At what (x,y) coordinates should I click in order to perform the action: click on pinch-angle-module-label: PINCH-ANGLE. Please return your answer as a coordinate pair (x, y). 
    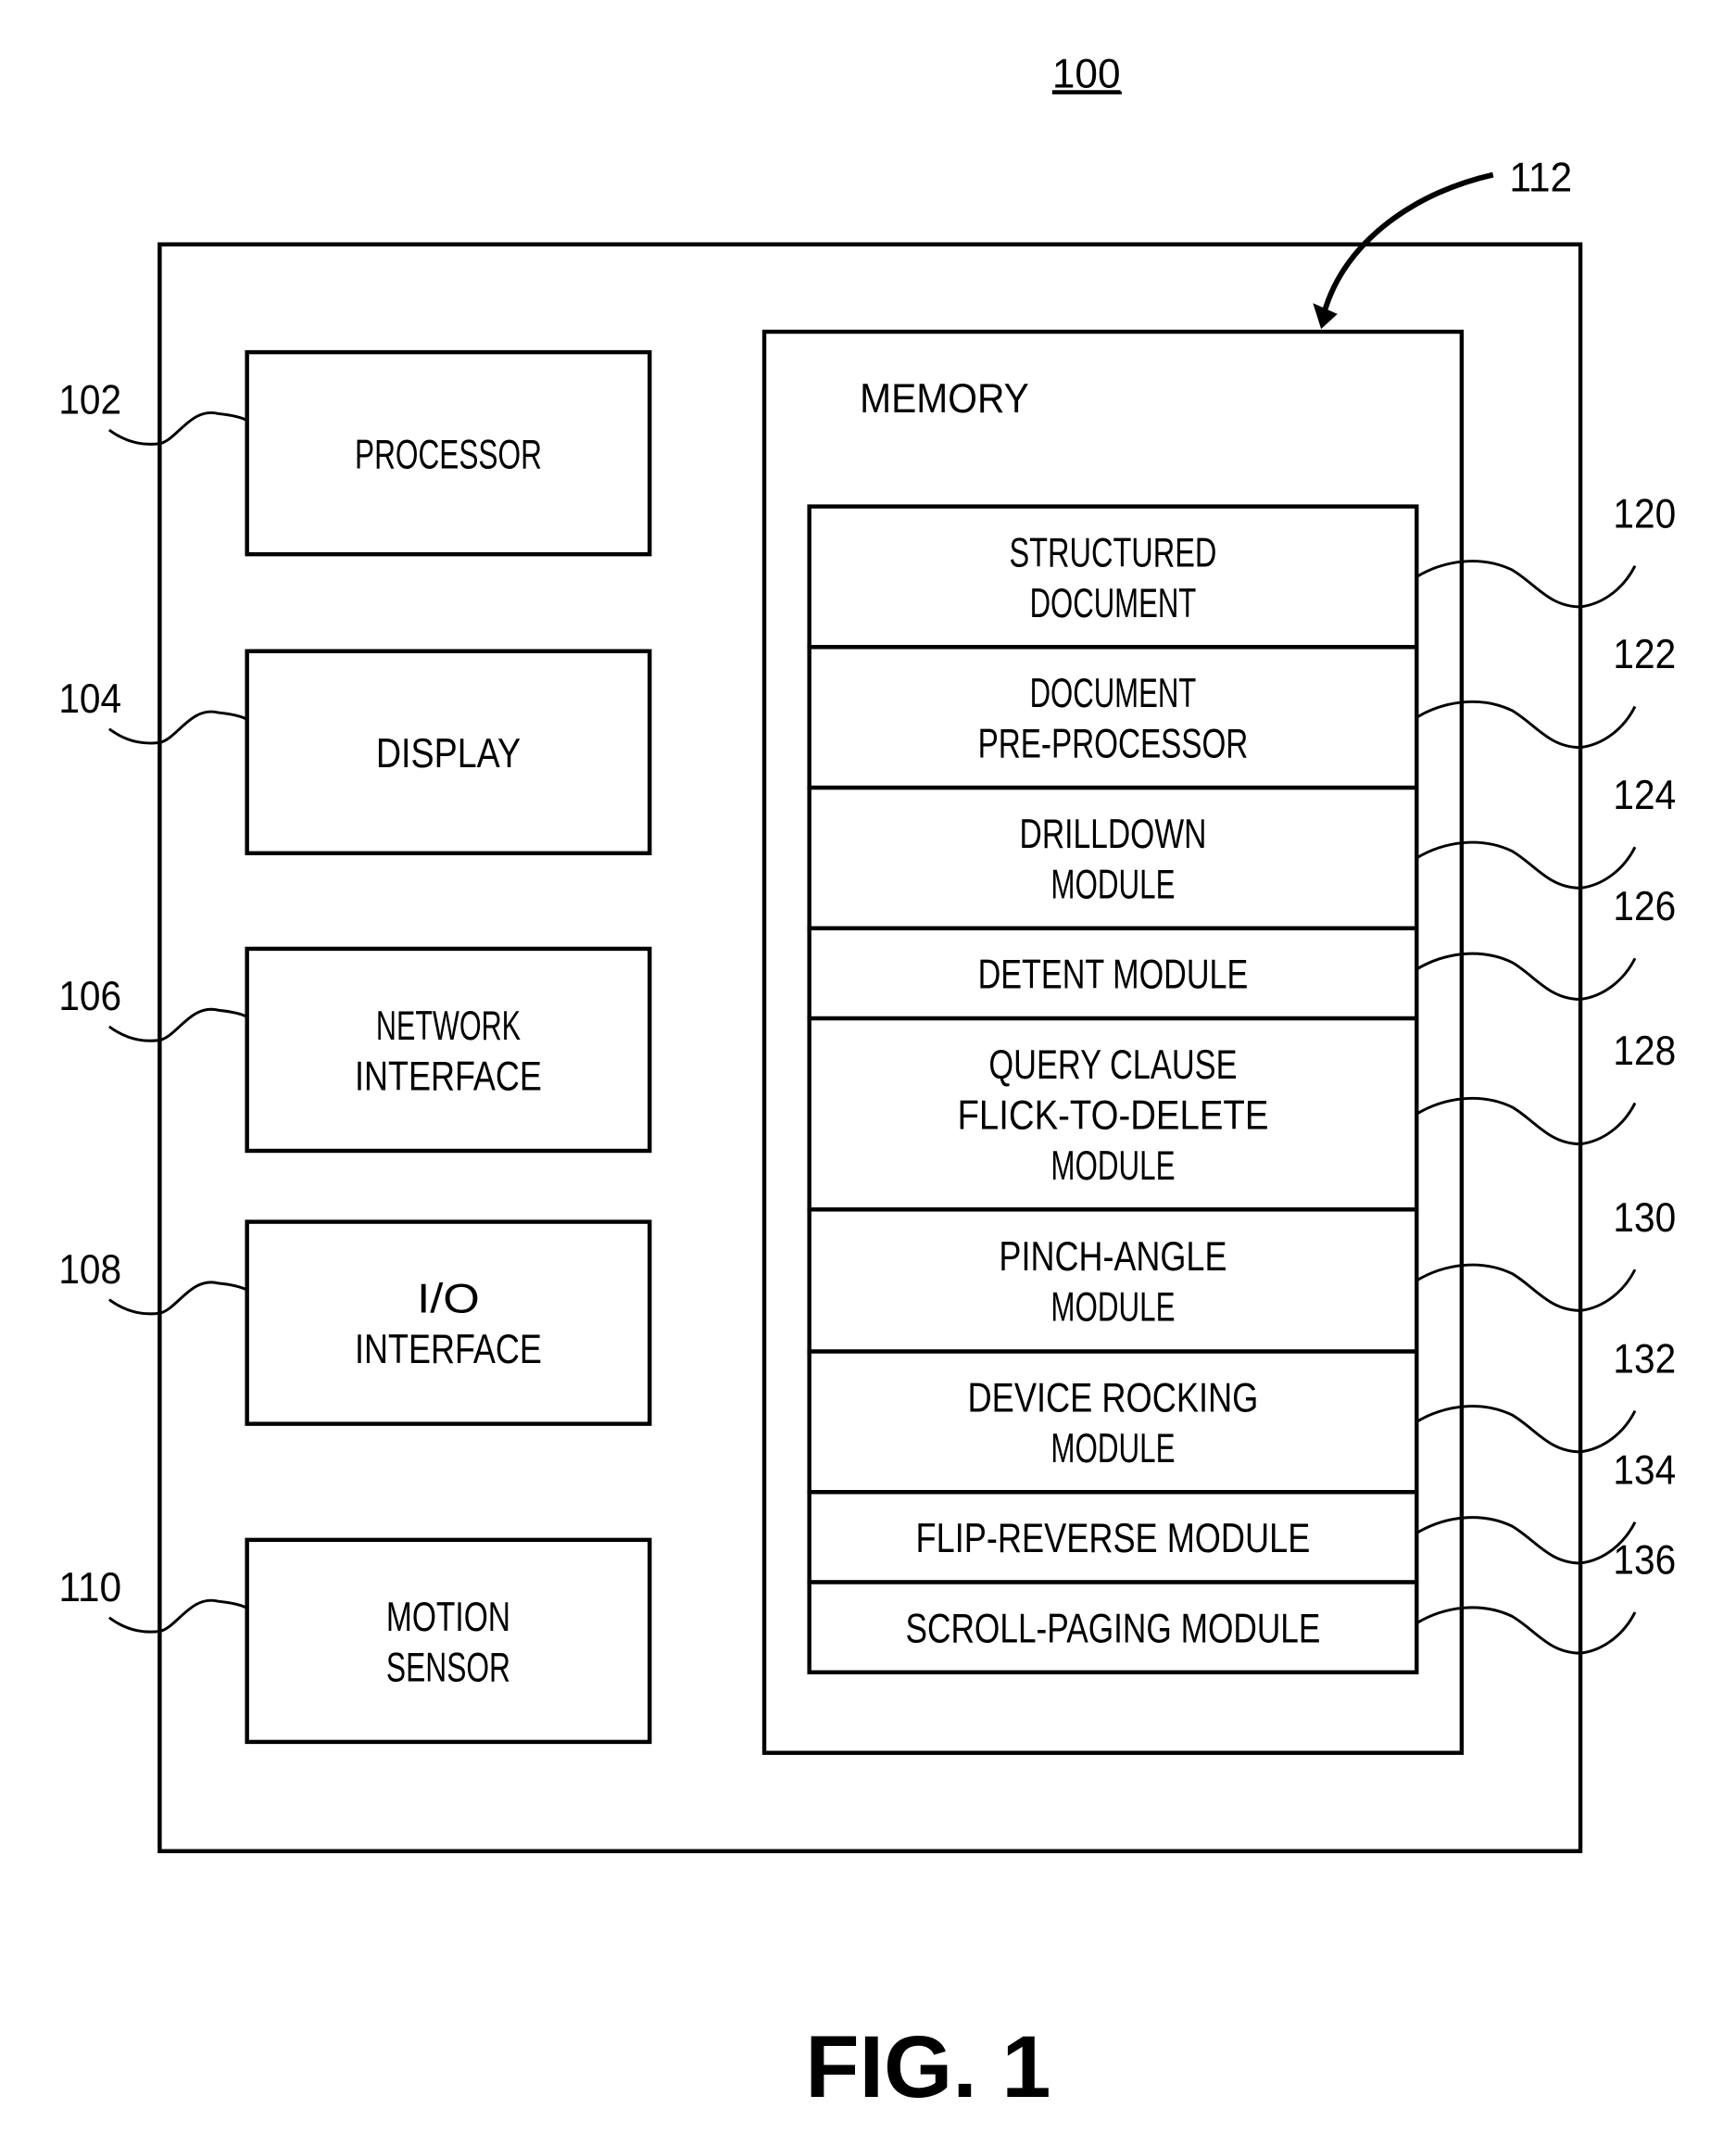
    Looking at the image, I should click on (1113, 1257).